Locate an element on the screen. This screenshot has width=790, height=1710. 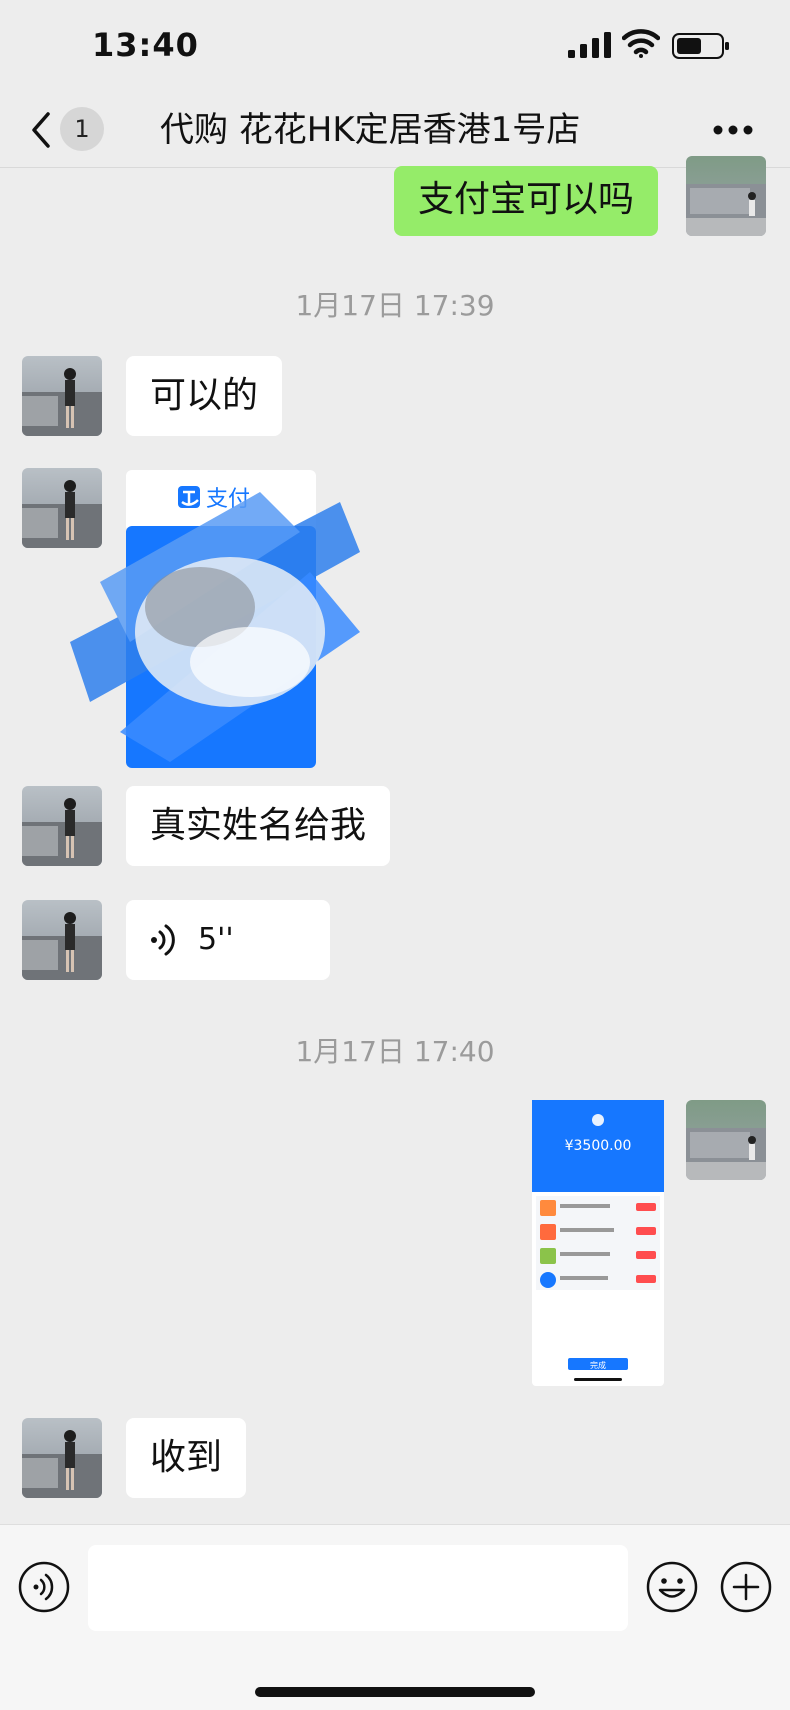
message-text: 真实姓名给我 is located at coordinates (258, 825).